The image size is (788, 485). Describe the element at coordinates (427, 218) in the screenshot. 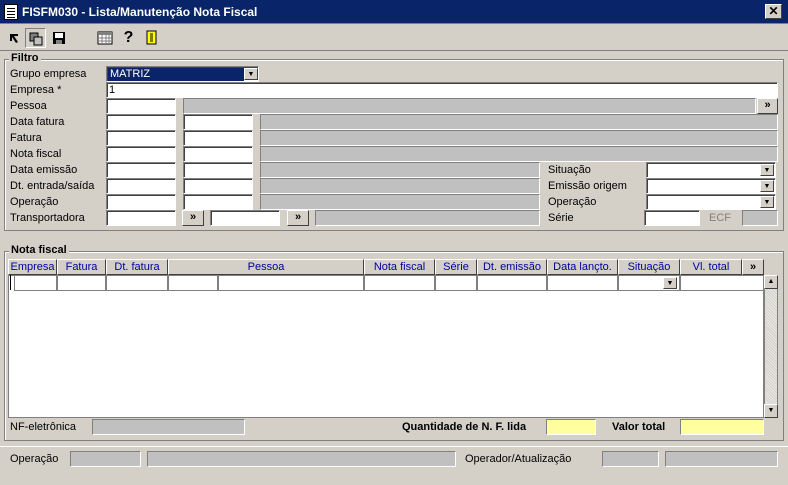

I see `transportadora-field` at that location.